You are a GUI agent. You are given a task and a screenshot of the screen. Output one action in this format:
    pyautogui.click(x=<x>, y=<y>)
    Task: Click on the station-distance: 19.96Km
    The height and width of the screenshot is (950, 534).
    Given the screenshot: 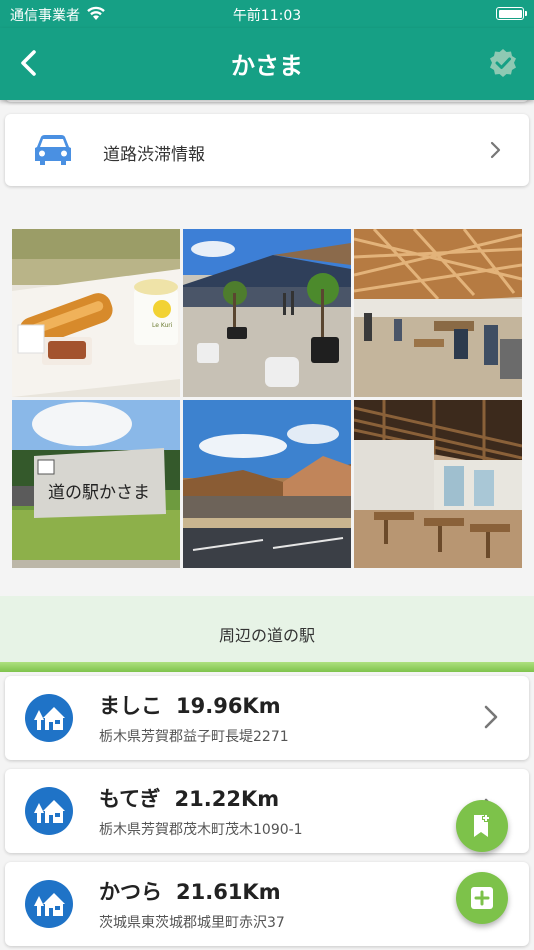 What is the action you would take?
    pyautogui.click(x=228, y=706)
    